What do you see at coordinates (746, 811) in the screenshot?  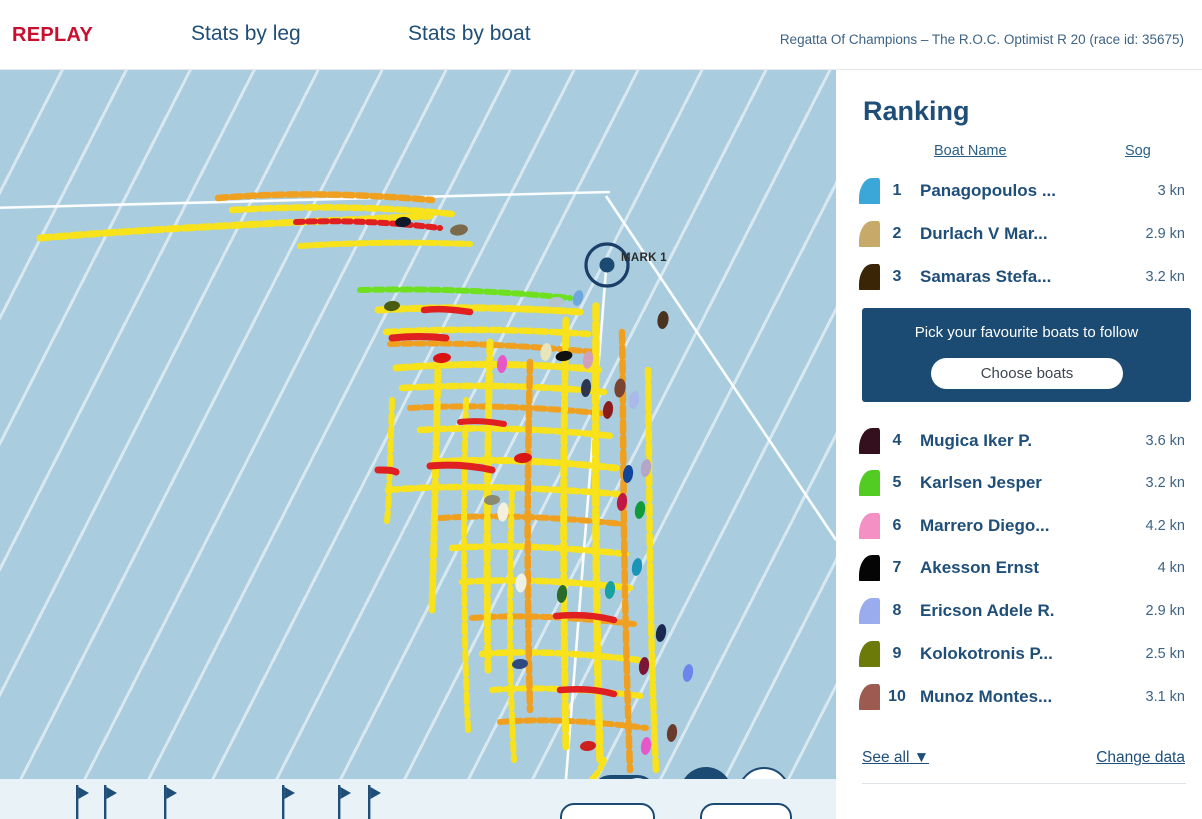 I see `timeline-control-right` at bounding box center [746, 811].